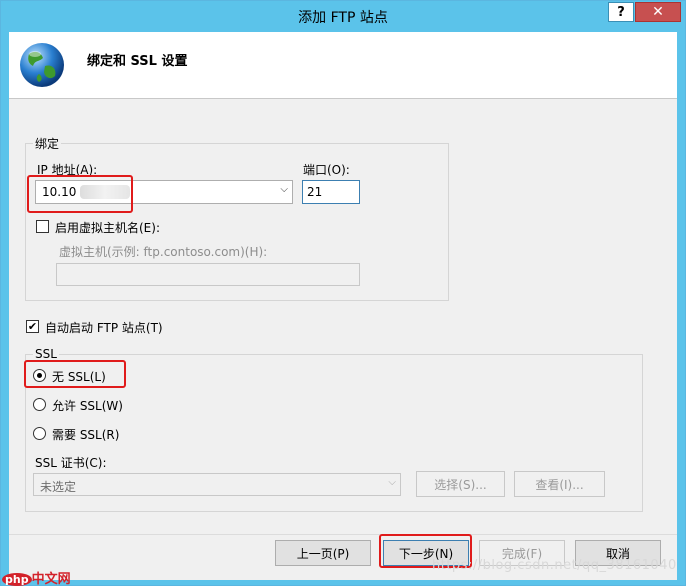 This screenshot has width=686, height=587. I want to click on ssl-group-label: SSL, so click(46, 354).